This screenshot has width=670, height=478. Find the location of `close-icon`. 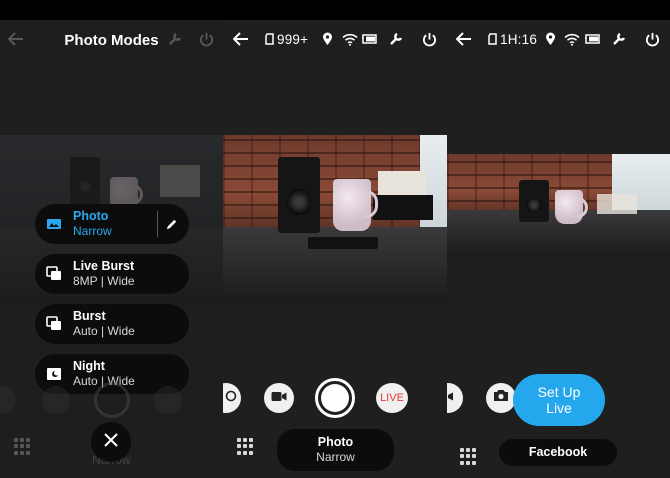

close-icon is located at coordinates (111, 442).